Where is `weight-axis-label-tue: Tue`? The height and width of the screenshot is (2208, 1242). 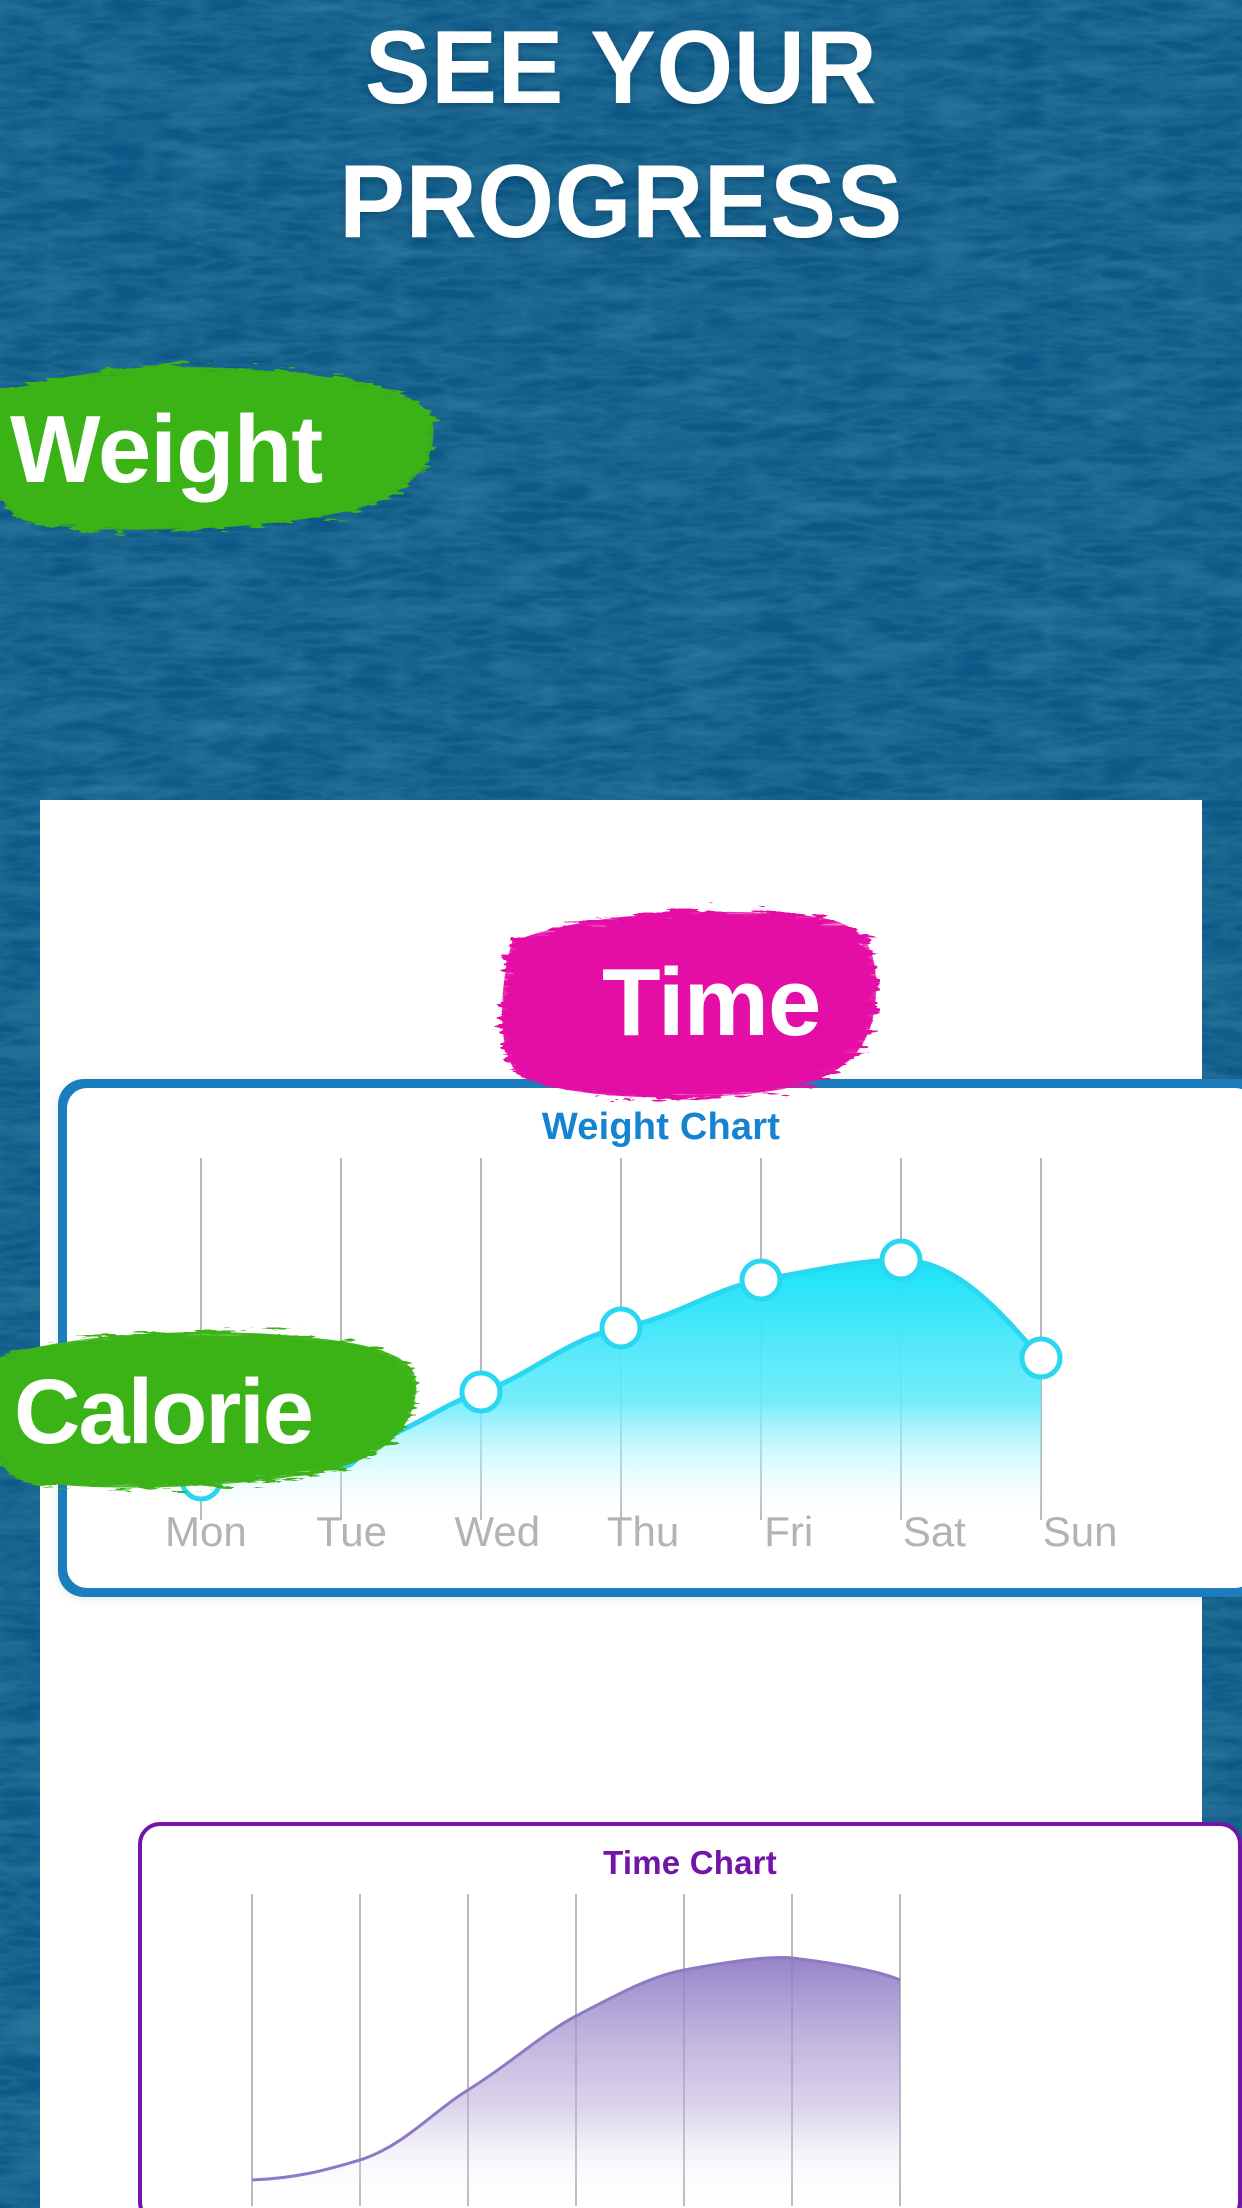
weight-axis-label-tue: Tue is located at coordinates (351, 1531).